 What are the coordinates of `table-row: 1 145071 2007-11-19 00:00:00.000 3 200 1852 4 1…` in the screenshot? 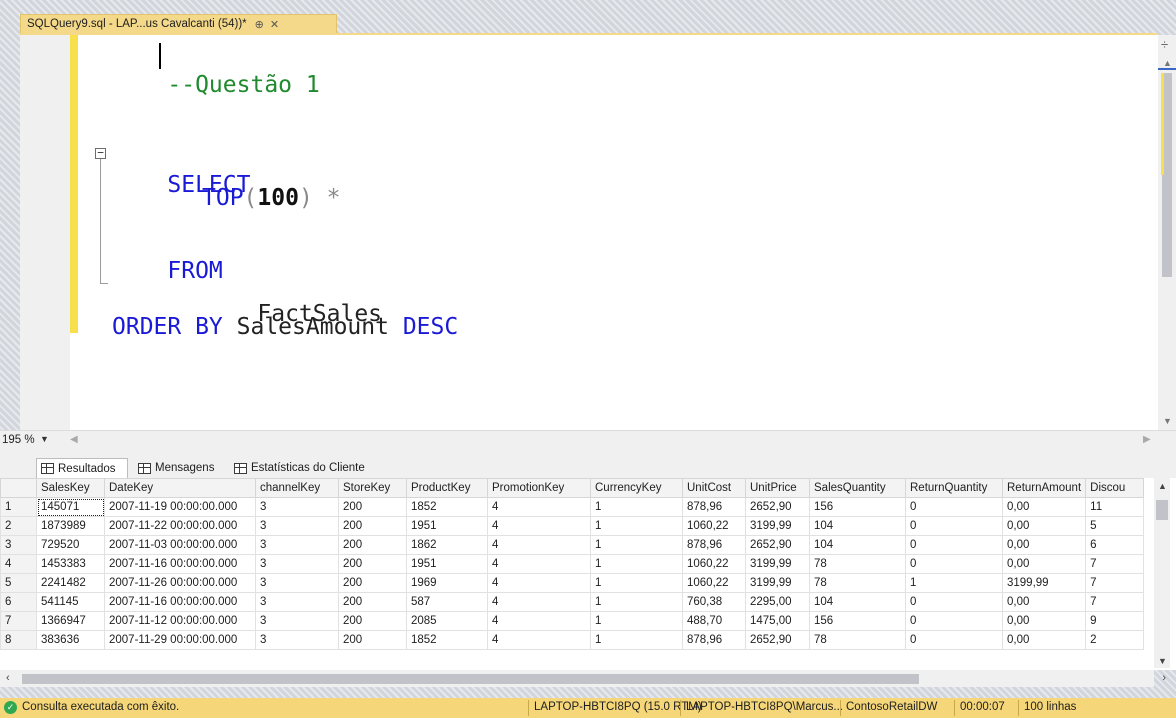 It's located at (572, 507).